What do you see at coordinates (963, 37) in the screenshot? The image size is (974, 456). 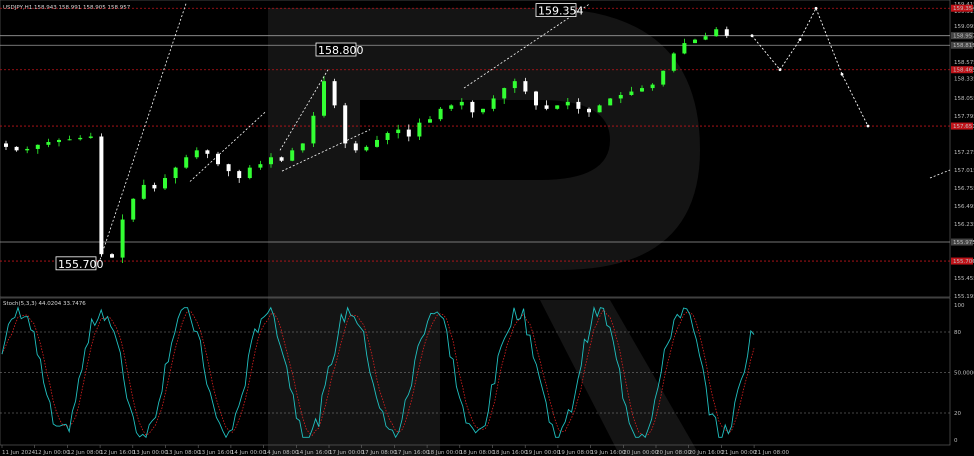 I see `price-badge-text: 158.957` at bounding box center [963, 37].